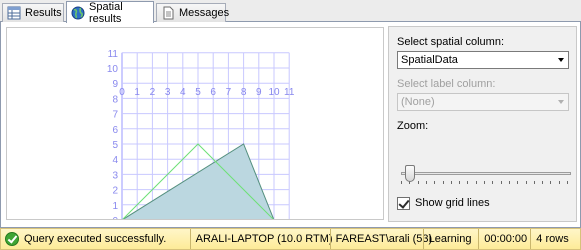 The image size is (581, 250). What do you see at coordinates (137, 92) in the screenshot?
I see `x-tick-label: 1` at bounding box center [137, 92].